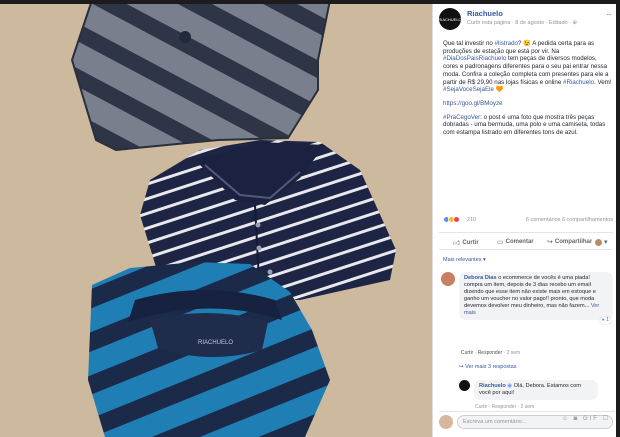  Describe the element at coordinates (488, 367) in the screenshot. I see `view-more-replies-link: ↪ Ver mais 3 respostas` at that location.